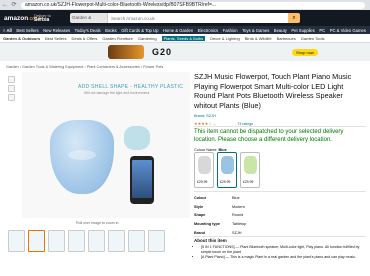  I want to click on small-pot-image, so click(137, 138).